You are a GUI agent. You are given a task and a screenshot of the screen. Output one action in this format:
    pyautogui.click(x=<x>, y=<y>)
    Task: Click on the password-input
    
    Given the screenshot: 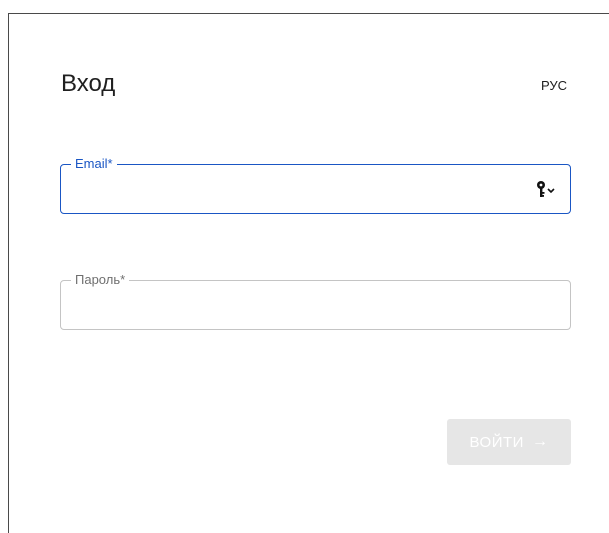 What is the action you would take?
    pyautogui.click(x=285, y=306)
    